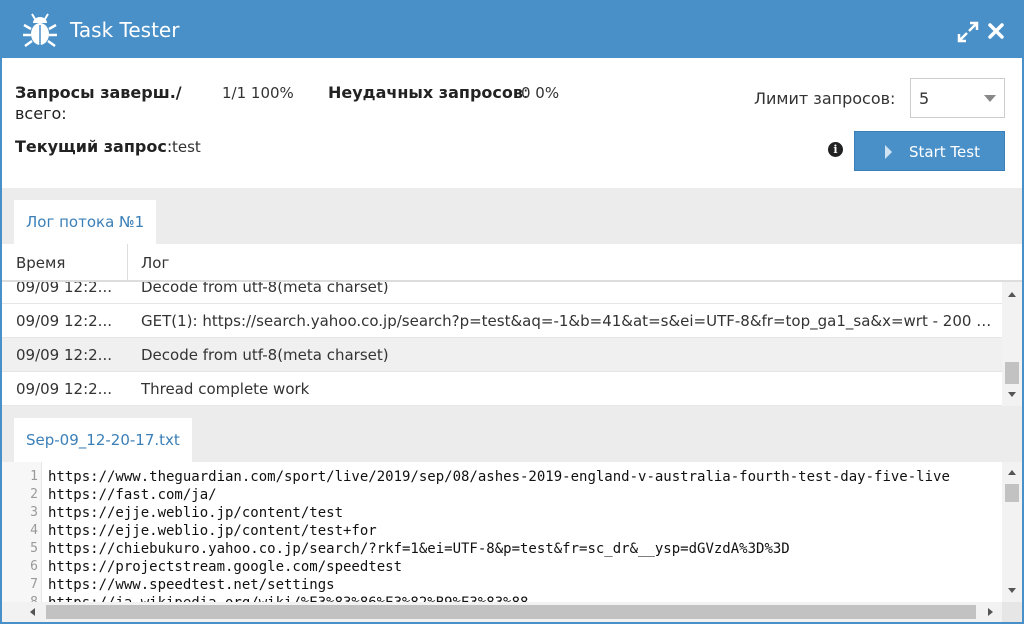  I want to click on file-vertical-scrollbar, so click(1012, 532).